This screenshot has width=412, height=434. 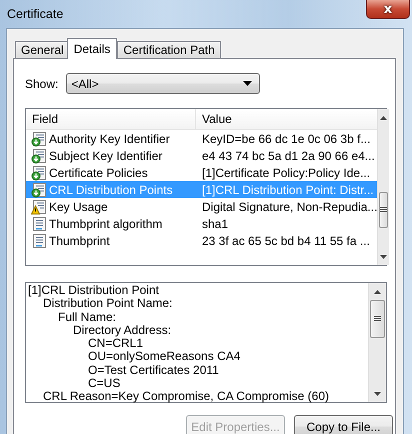 I want to click on detail-line: Directory Address:, so click(x=122, y=331).